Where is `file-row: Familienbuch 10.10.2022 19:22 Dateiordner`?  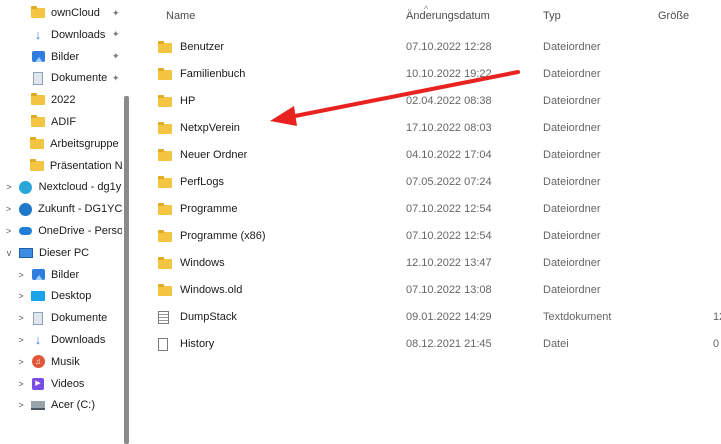 file-row: Familienbuch 10.10.2022 19:22 Dateiordner is located at coordinates (430, 74).